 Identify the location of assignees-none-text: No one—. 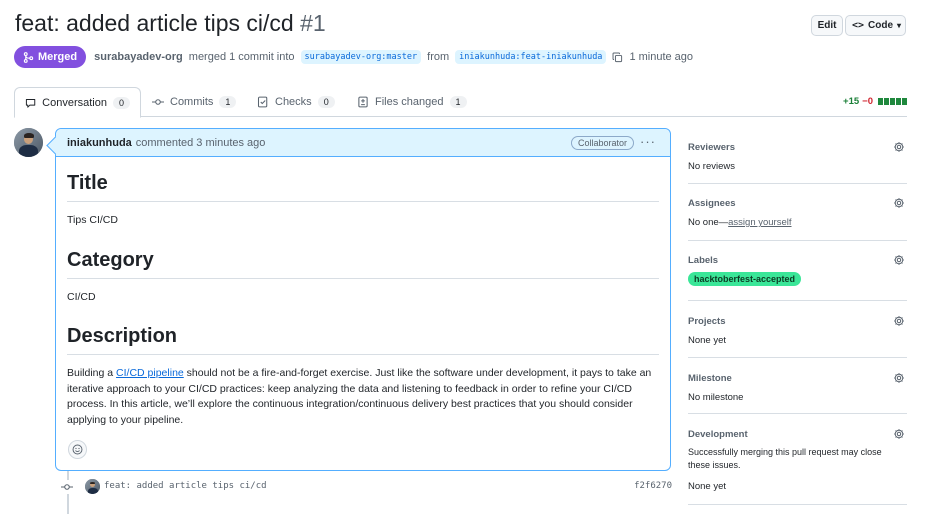
(708, 222).